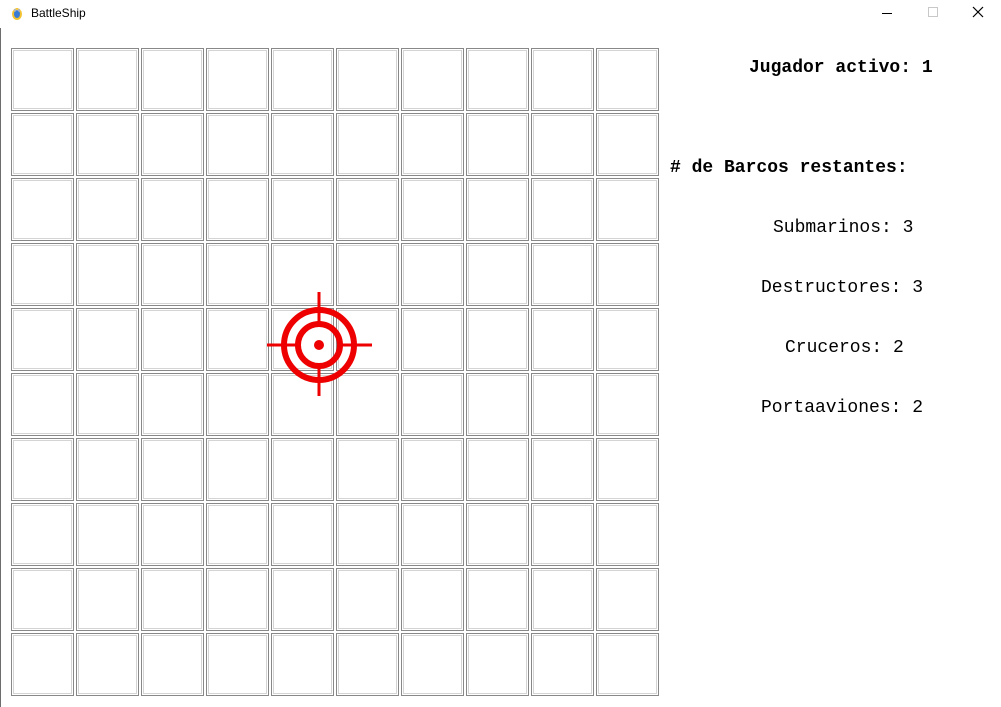 This screenshot has width=1001, height=707. Describe the element at coordinates (500, 14) in the screenshot. I see `title-bar: BattleShip` at that location.